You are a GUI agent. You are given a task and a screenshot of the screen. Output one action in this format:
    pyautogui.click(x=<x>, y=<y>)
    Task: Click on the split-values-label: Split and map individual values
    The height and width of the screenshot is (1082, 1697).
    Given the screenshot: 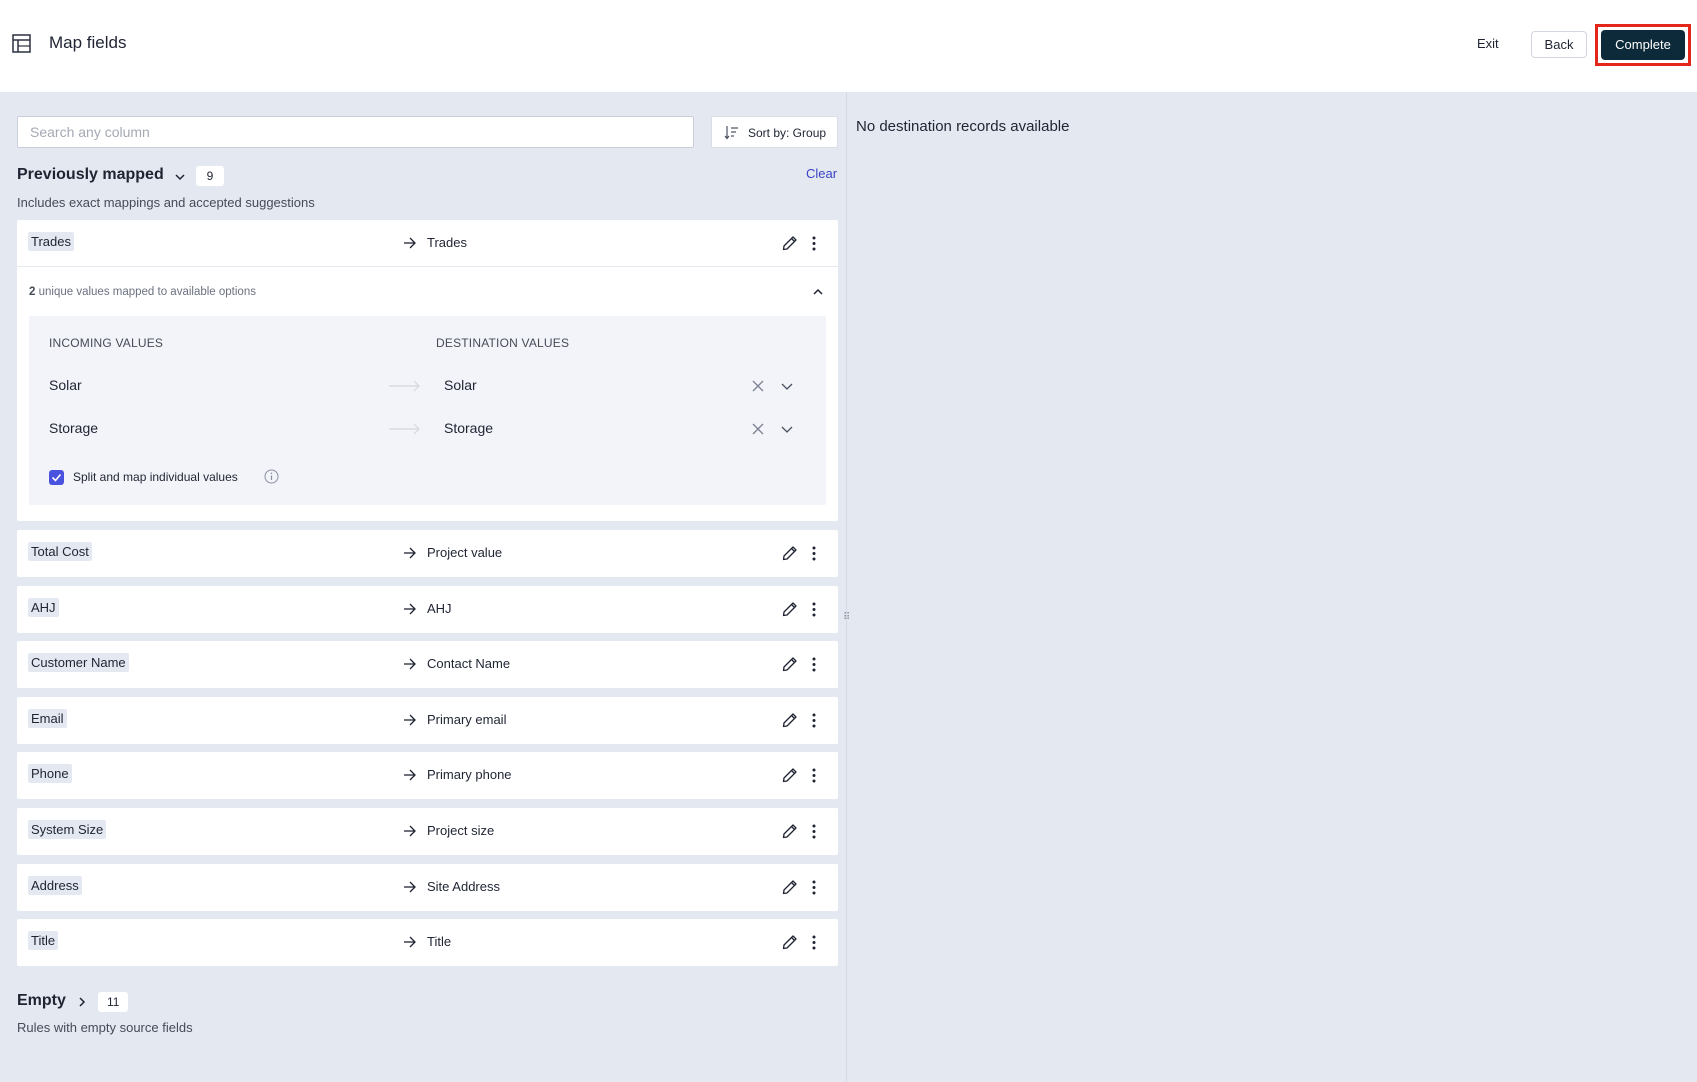 What is the action you would take?
    pyautogui.click(x=155, y=477)
    